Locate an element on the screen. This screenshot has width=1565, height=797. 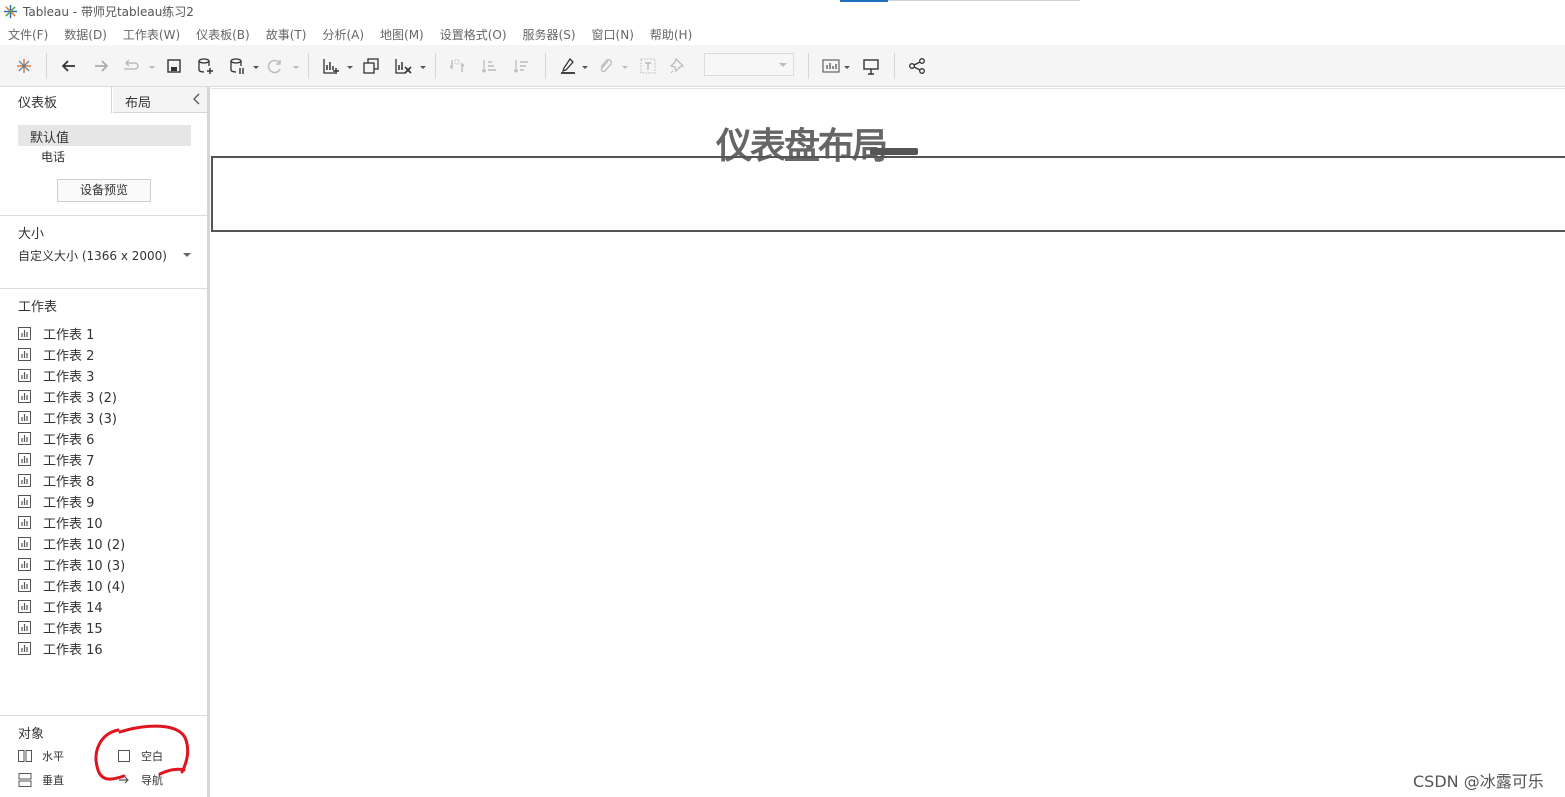
title-accent is located at coordinates (864, 1).